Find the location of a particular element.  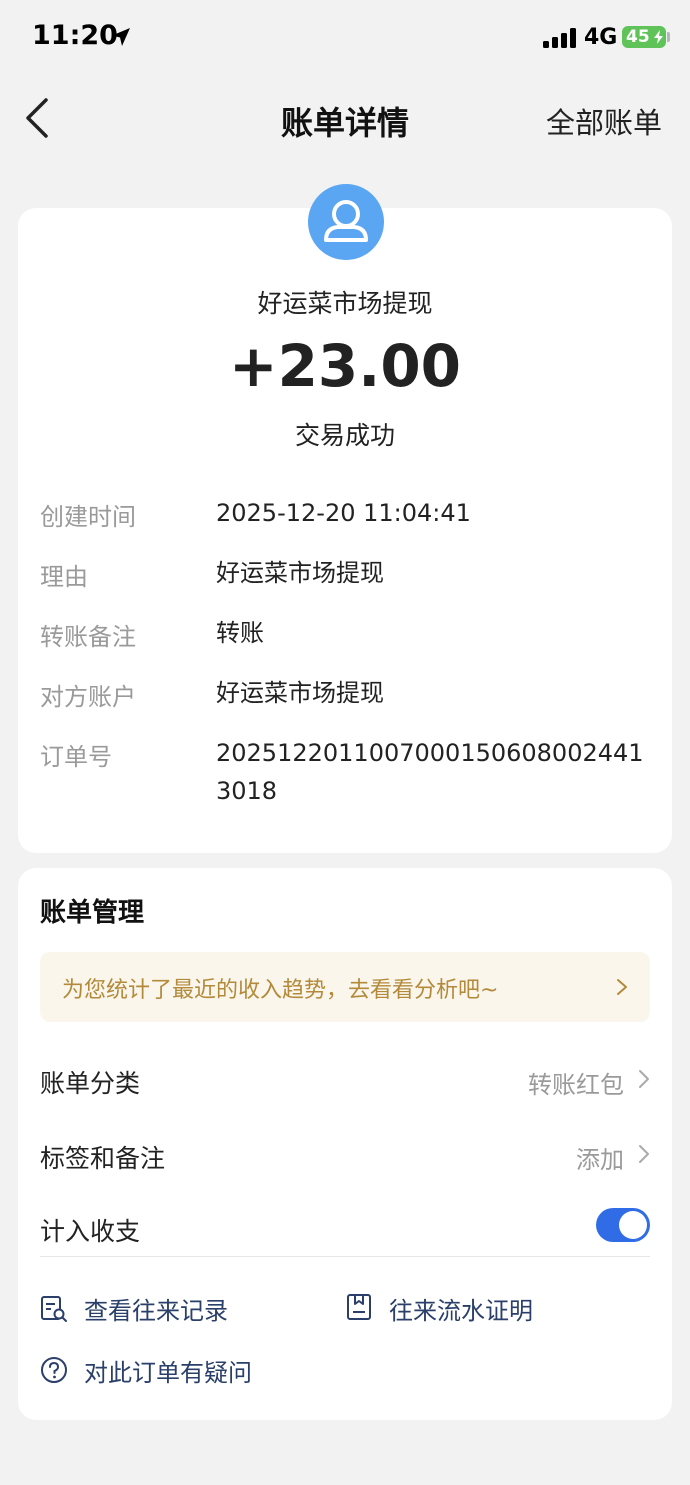

detail-value-order-number: 20251220110070001506080024413018 is located at coordinates (431, 772).